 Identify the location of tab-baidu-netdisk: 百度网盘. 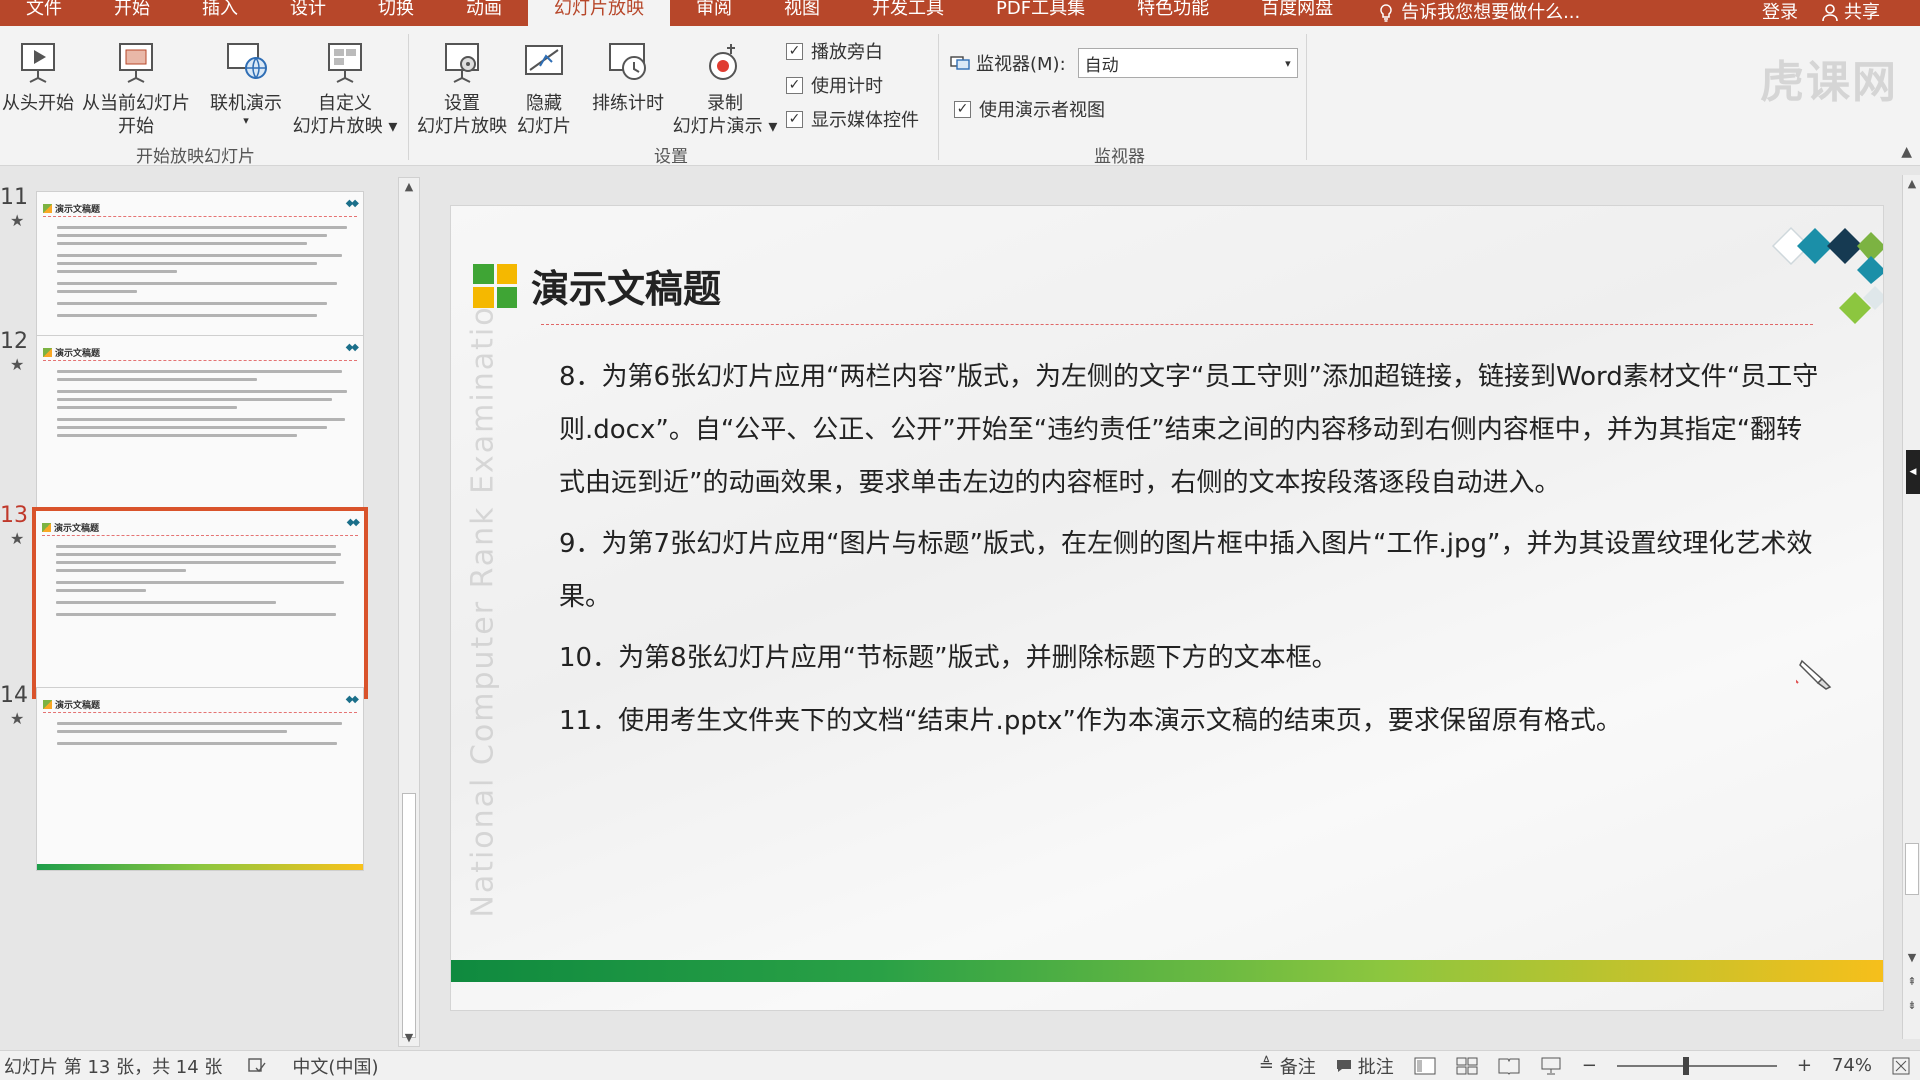
(1297, 13).